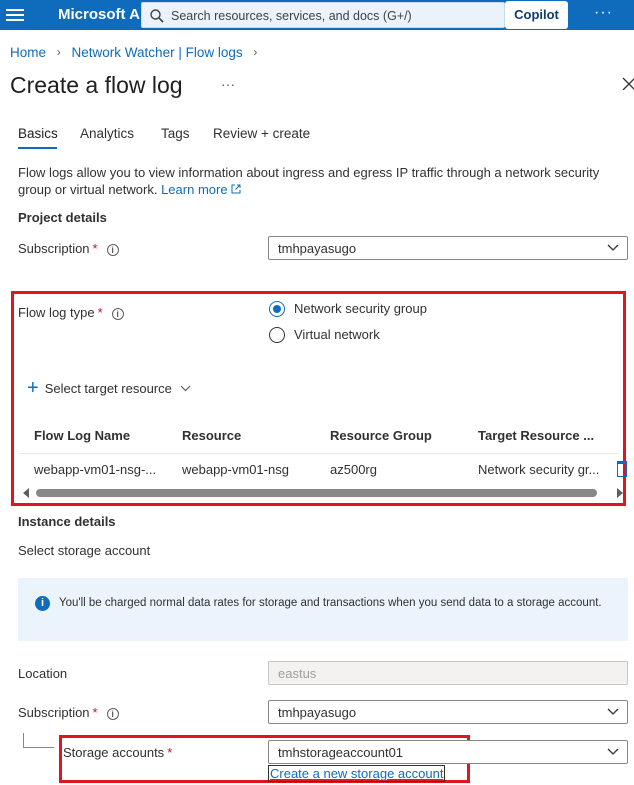 Image resolution: width=634 pixels, height=785 pixels. What do you see at coordinates (341, 752) in the screenshot?
I see `storage-account-value: tmhstorageaccount01` at bounding box center [341, 752].